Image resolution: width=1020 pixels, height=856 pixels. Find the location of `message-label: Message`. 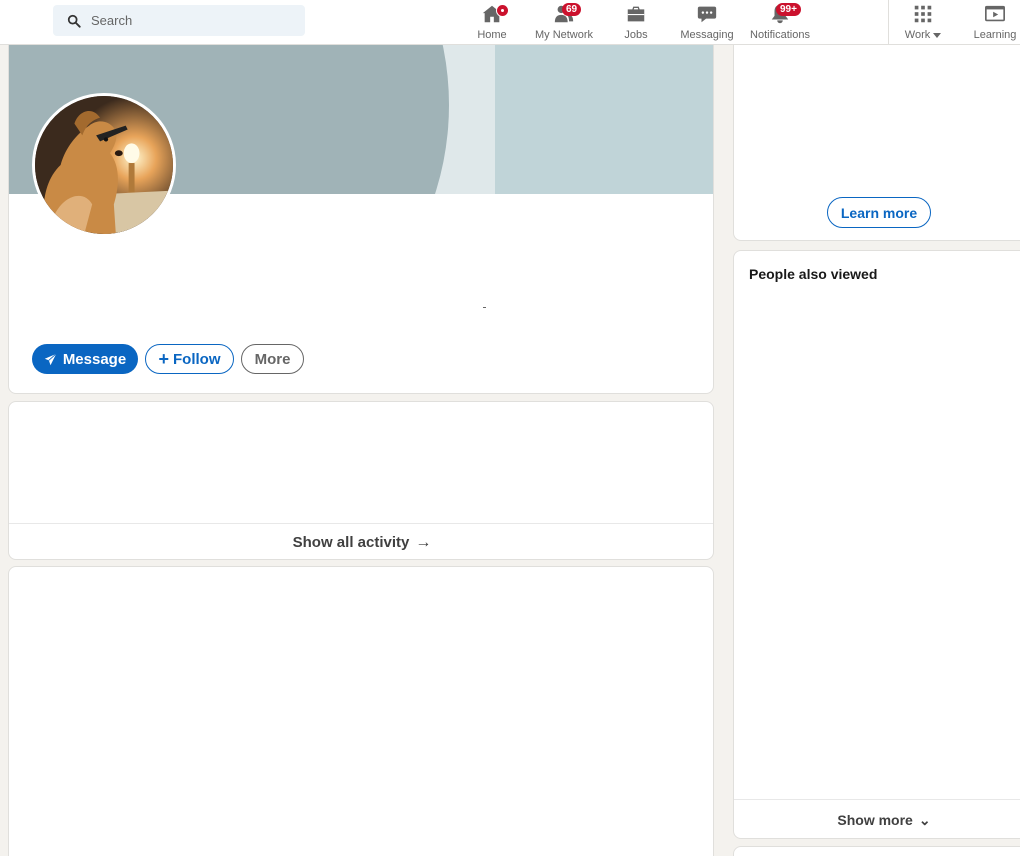

message-label: Message is located at coordinates (94, 359).